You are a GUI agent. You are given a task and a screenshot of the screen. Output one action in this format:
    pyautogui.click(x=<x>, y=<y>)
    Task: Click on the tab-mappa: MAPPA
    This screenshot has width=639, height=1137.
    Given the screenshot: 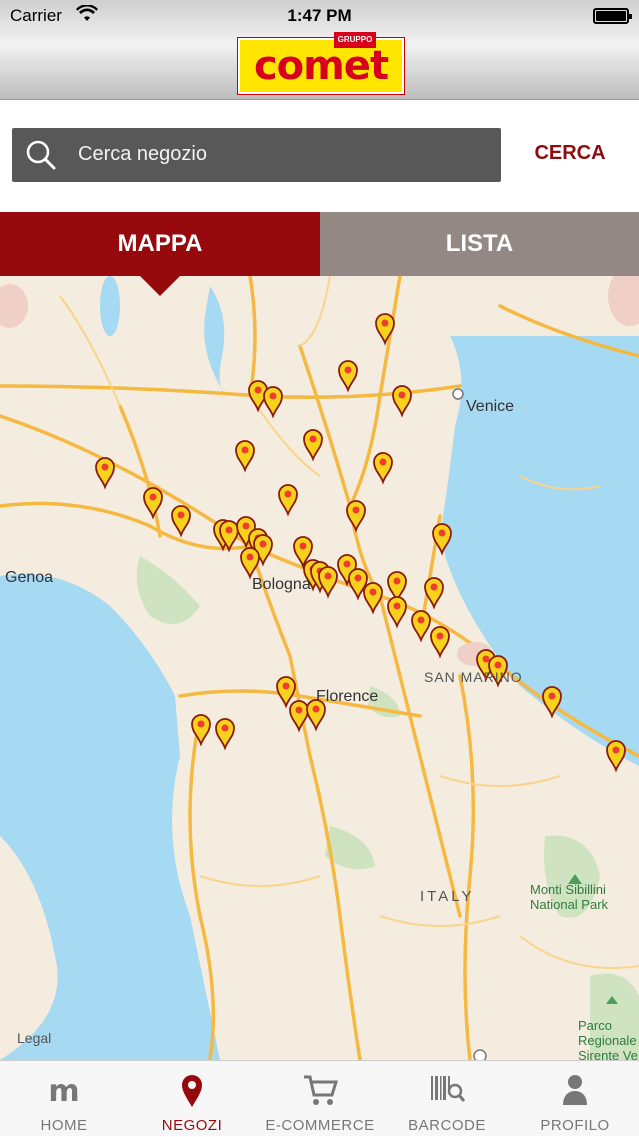 What is the action you would take?
    pyautogui.click(x=160, y=244)
    